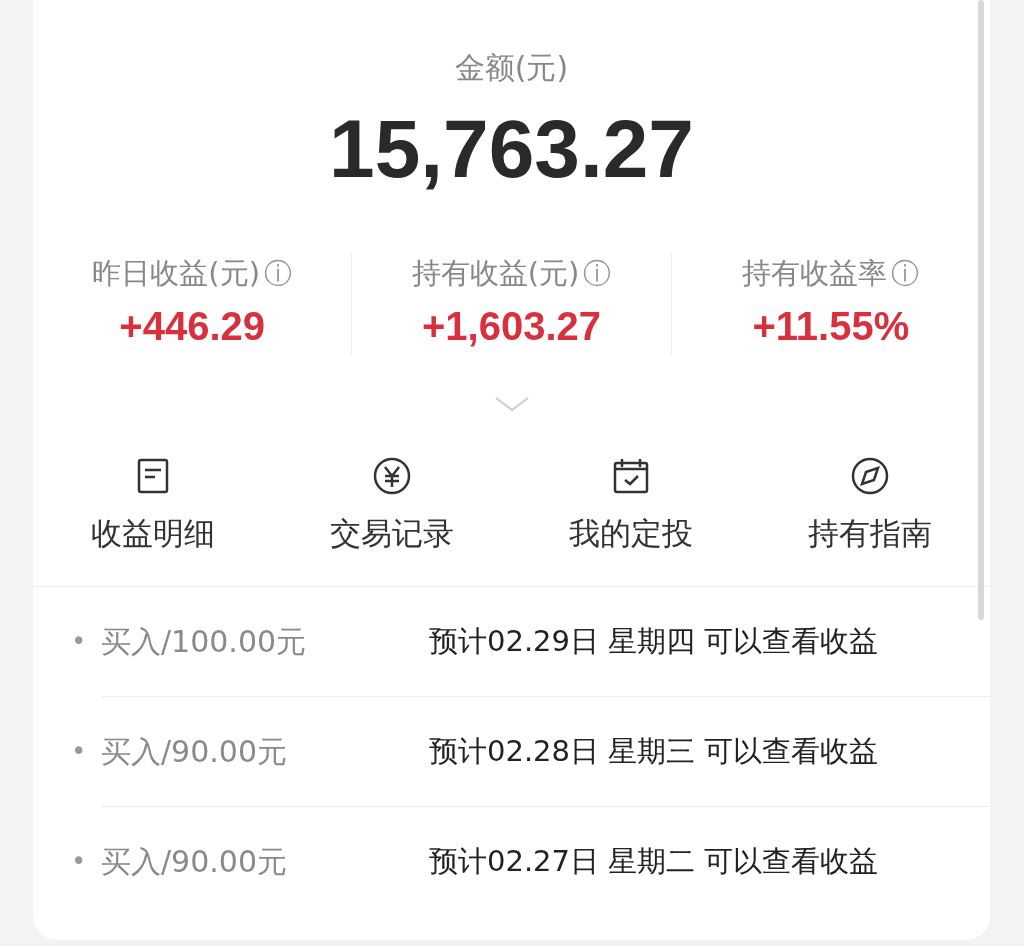 This screenshot has height=946, width=1024. I want to click on stat-value: +11.55%, so click(831, 325).